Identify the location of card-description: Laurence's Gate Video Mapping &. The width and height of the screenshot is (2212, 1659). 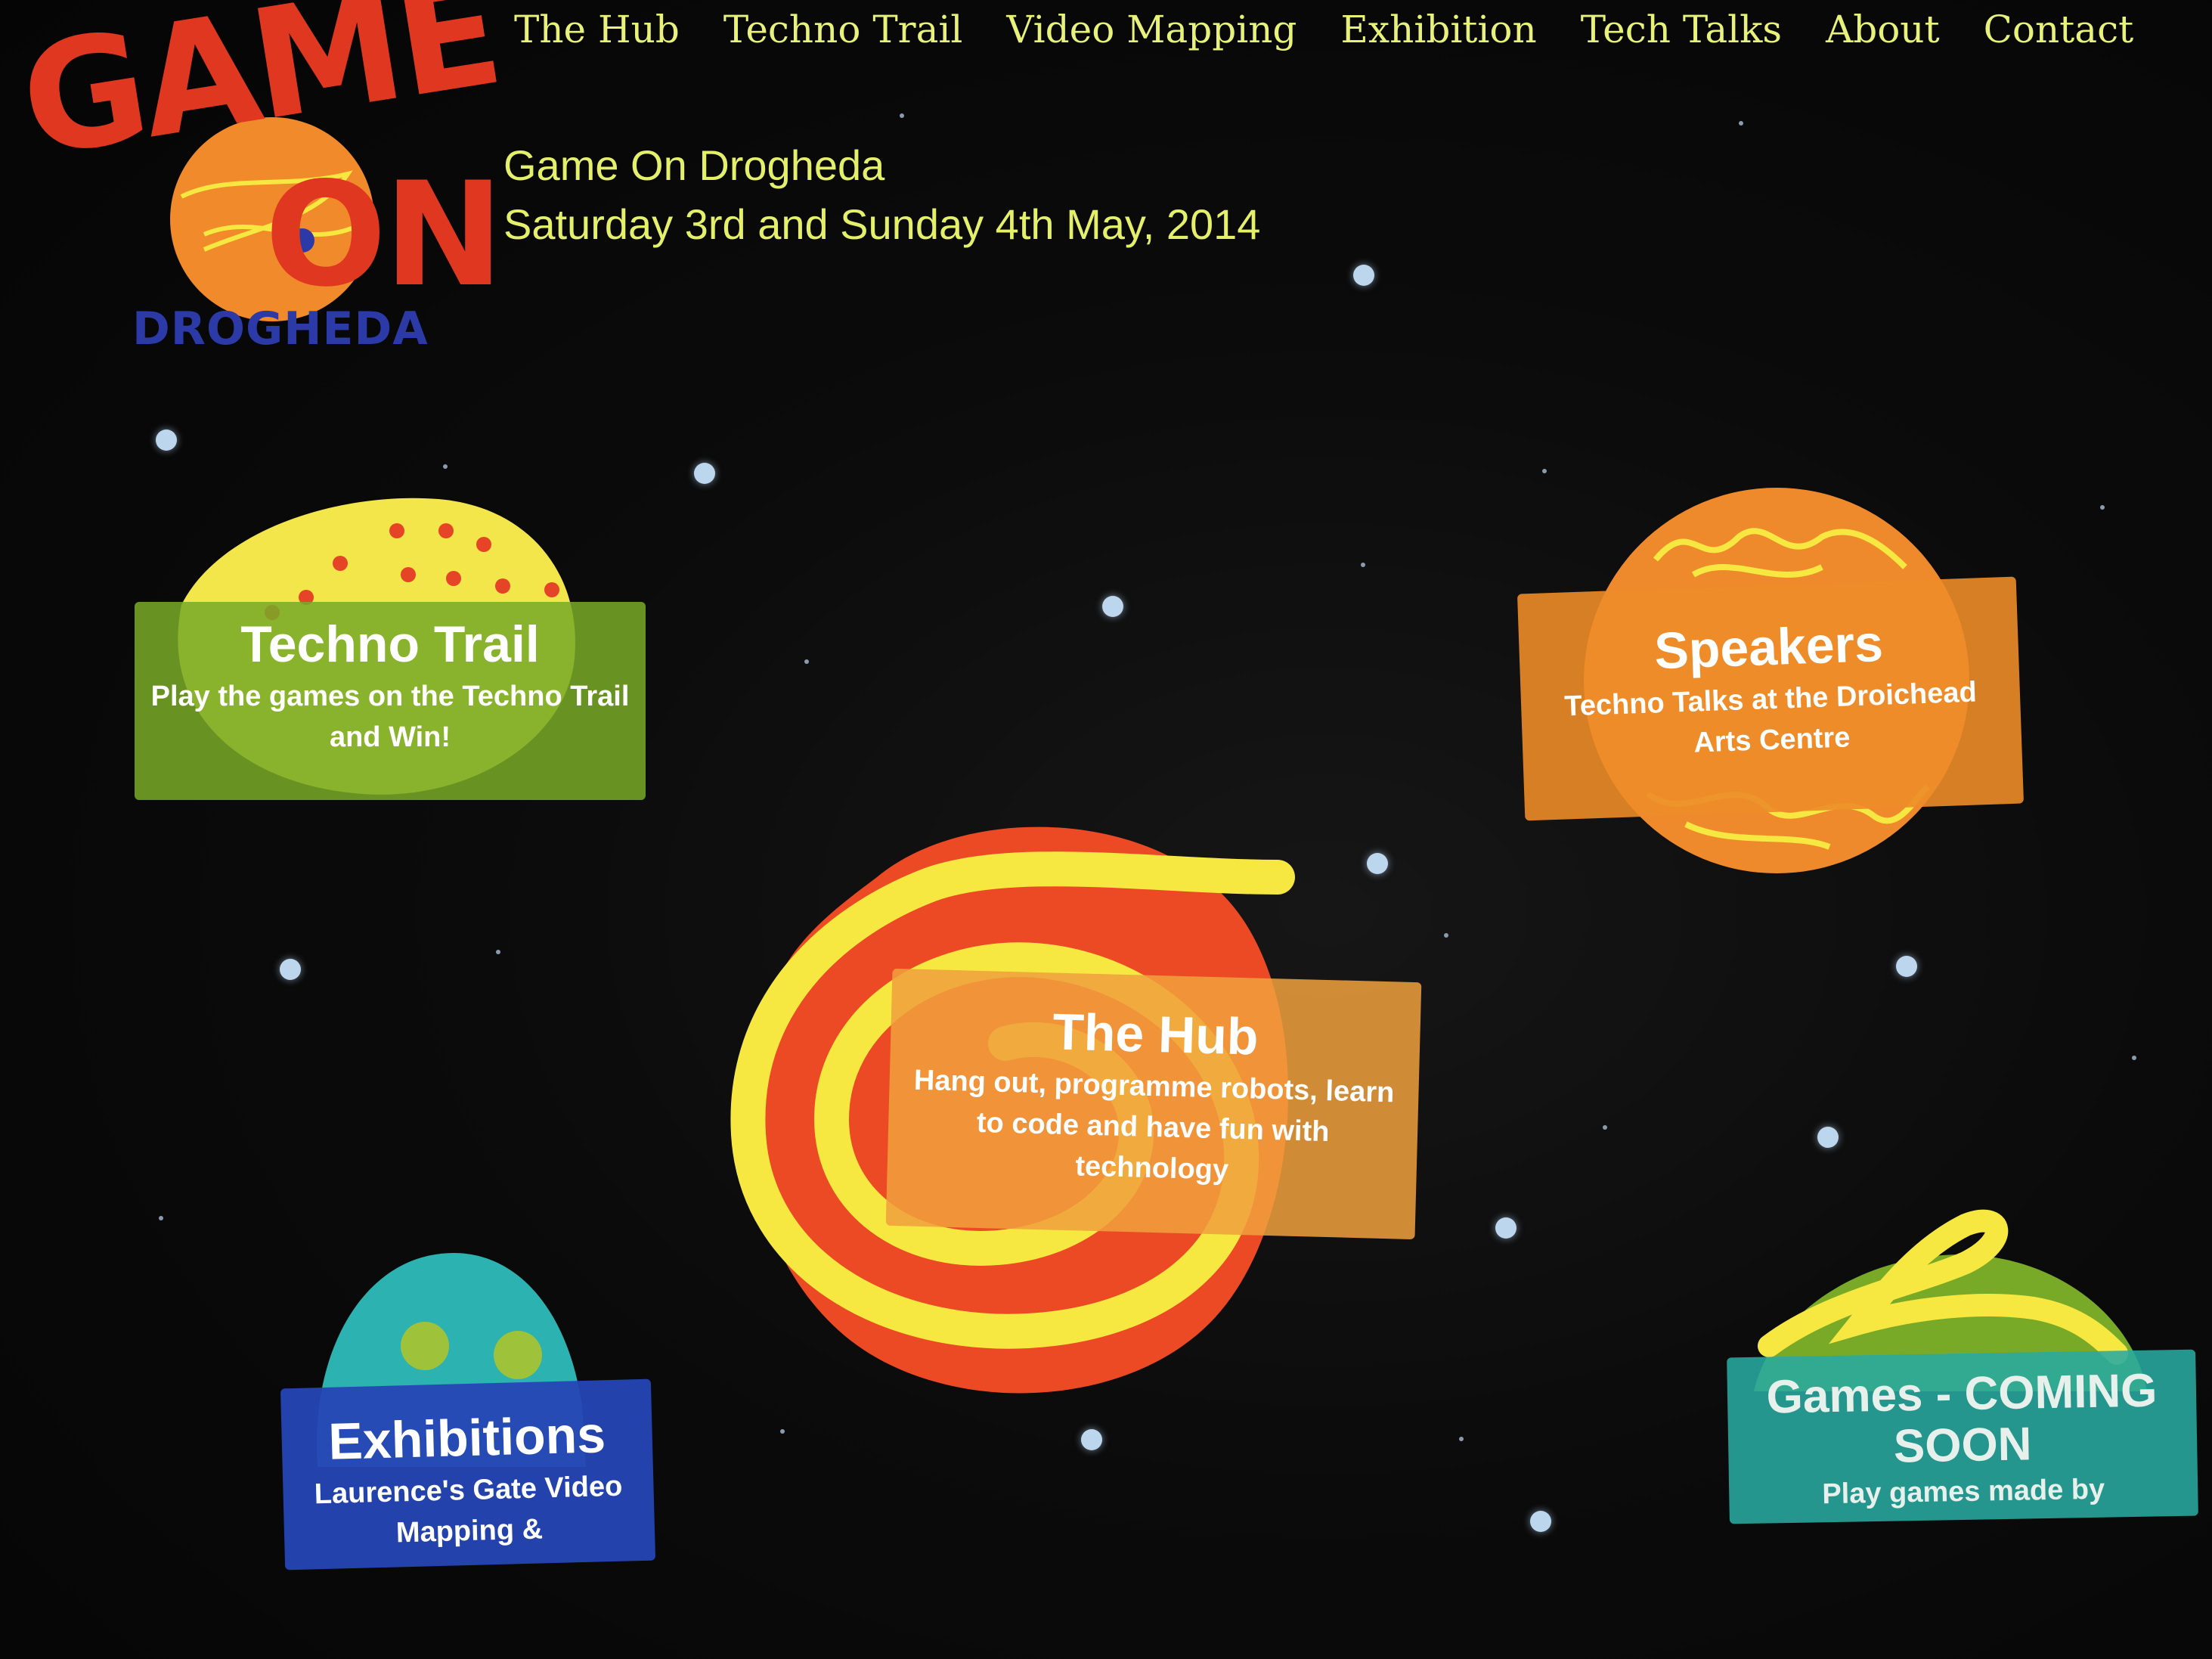
(468, 1509).